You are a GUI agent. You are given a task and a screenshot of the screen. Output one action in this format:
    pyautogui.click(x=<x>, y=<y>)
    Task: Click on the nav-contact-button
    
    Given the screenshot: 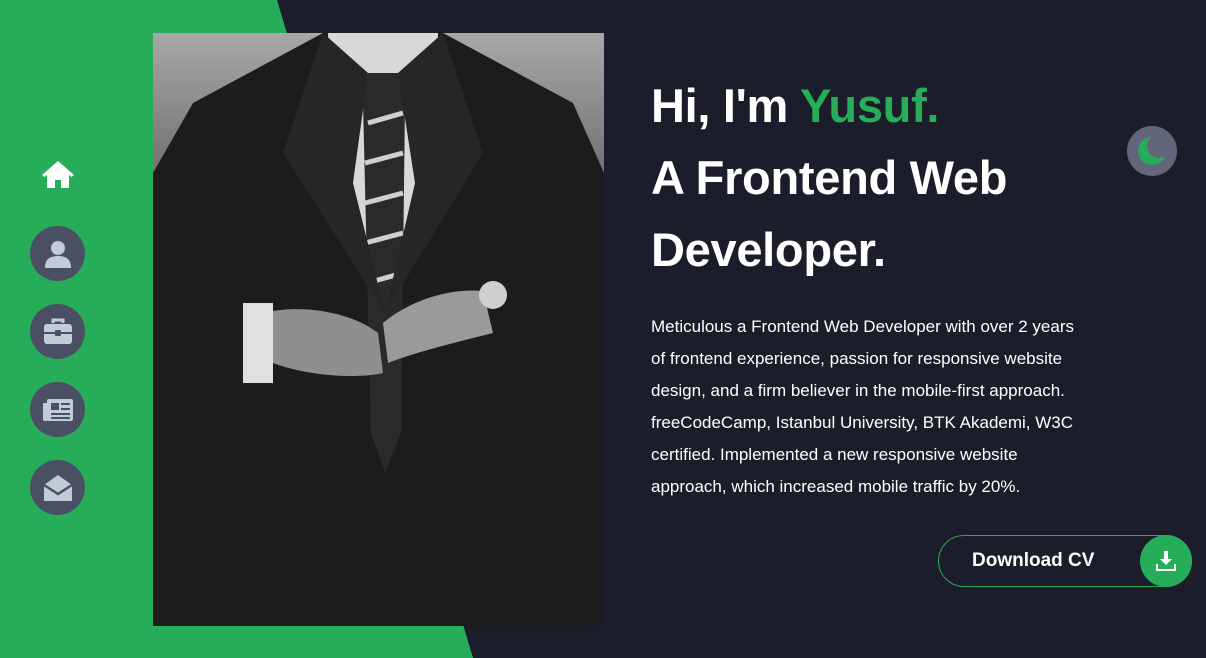 What is the action you would take?
    pyautogui.click(x=57, y=487)
    